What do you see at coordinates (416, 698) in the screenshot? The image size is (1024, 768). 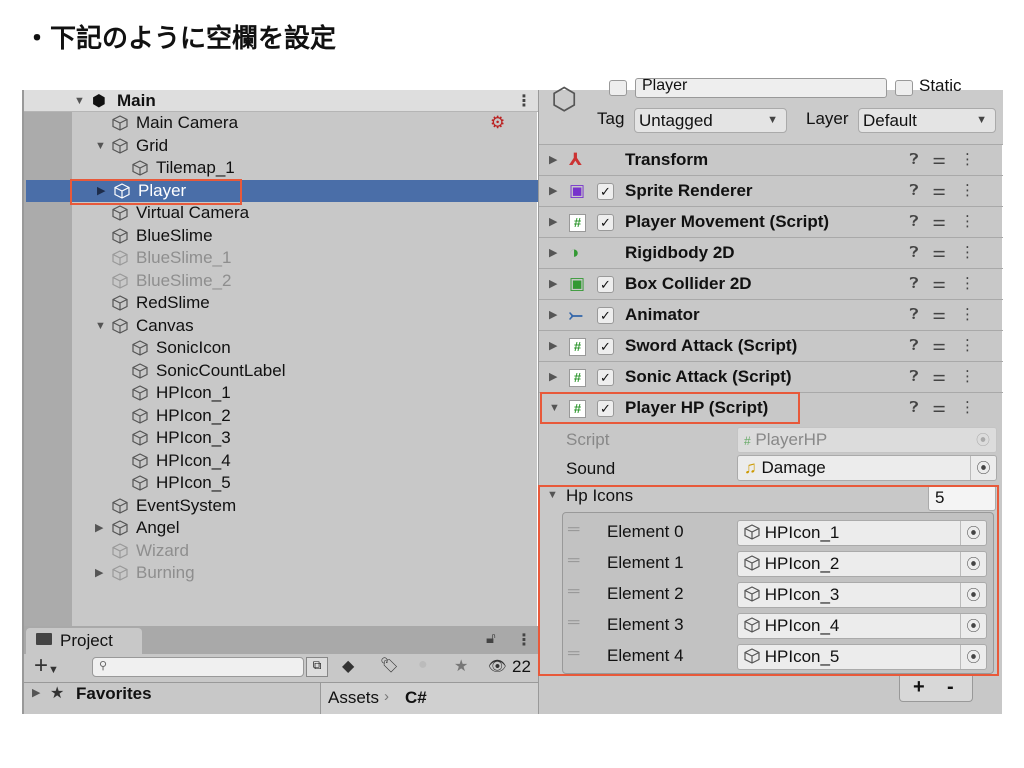 I see `breadcrumb-csharp: C#` at bounding box center [416, 698].